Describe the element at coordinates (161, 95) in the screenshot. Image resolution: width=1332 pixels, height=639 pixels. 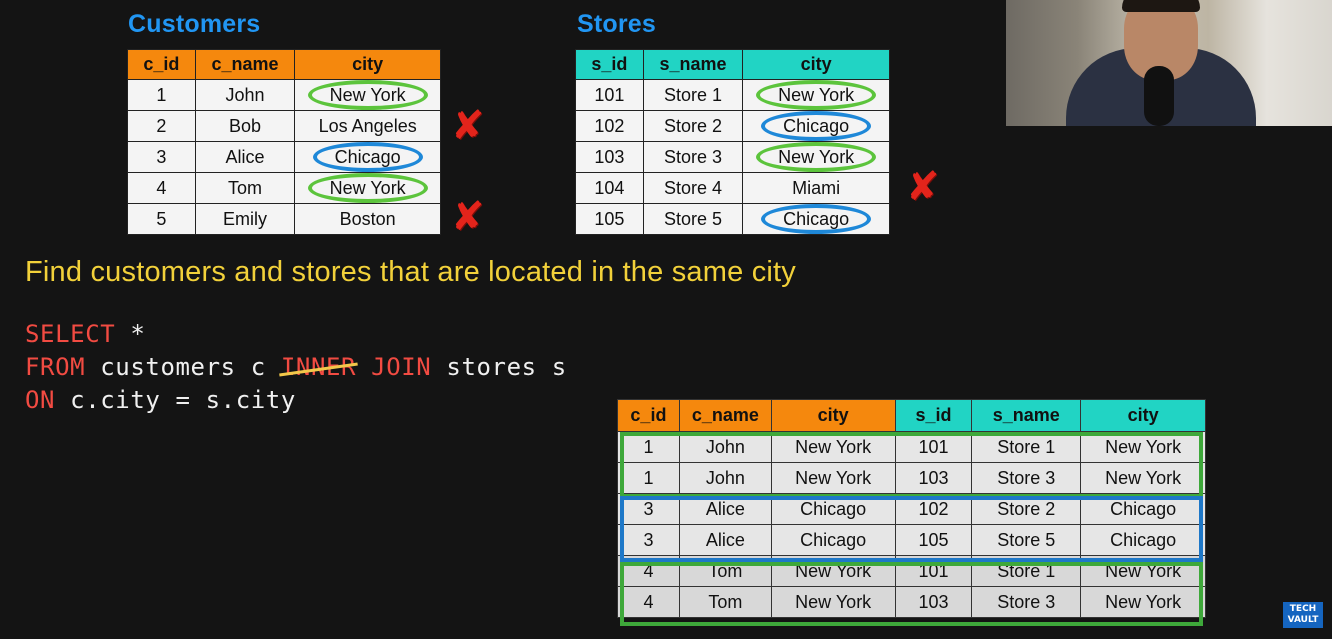
I see `customer-id-cell: 1` at that location.